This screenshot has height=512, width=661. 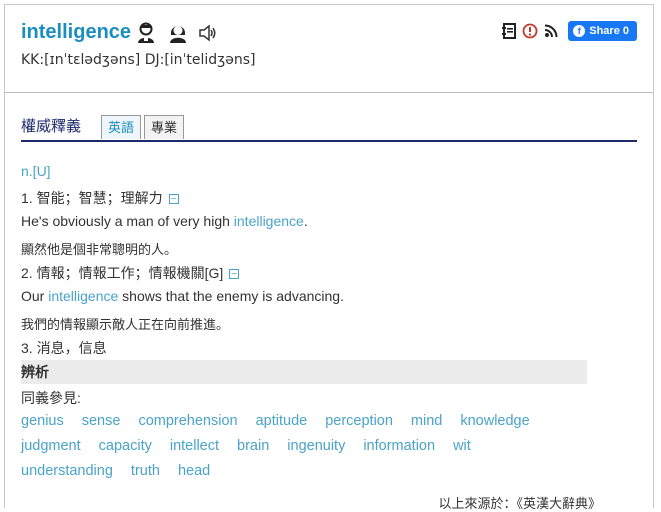 What do you see at coordinates (51, 398) in the screenshot?
I see `synonyms-label: 同義參見:` at bounding box center [51, 398].